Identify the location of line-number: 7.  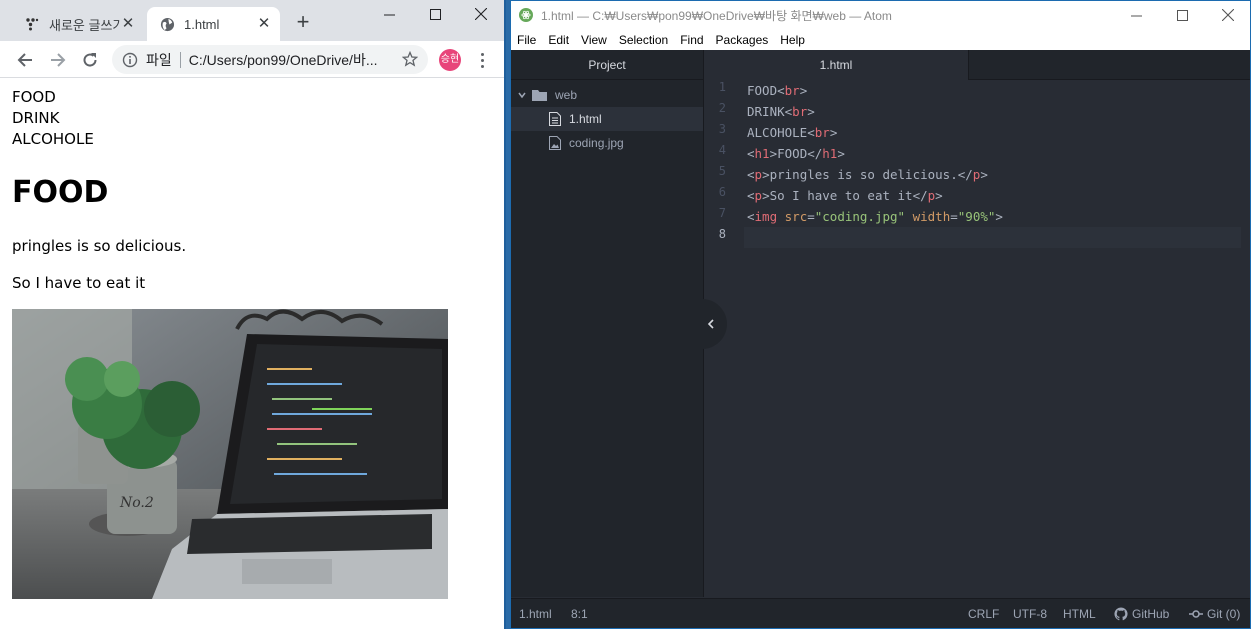
(722, 213).